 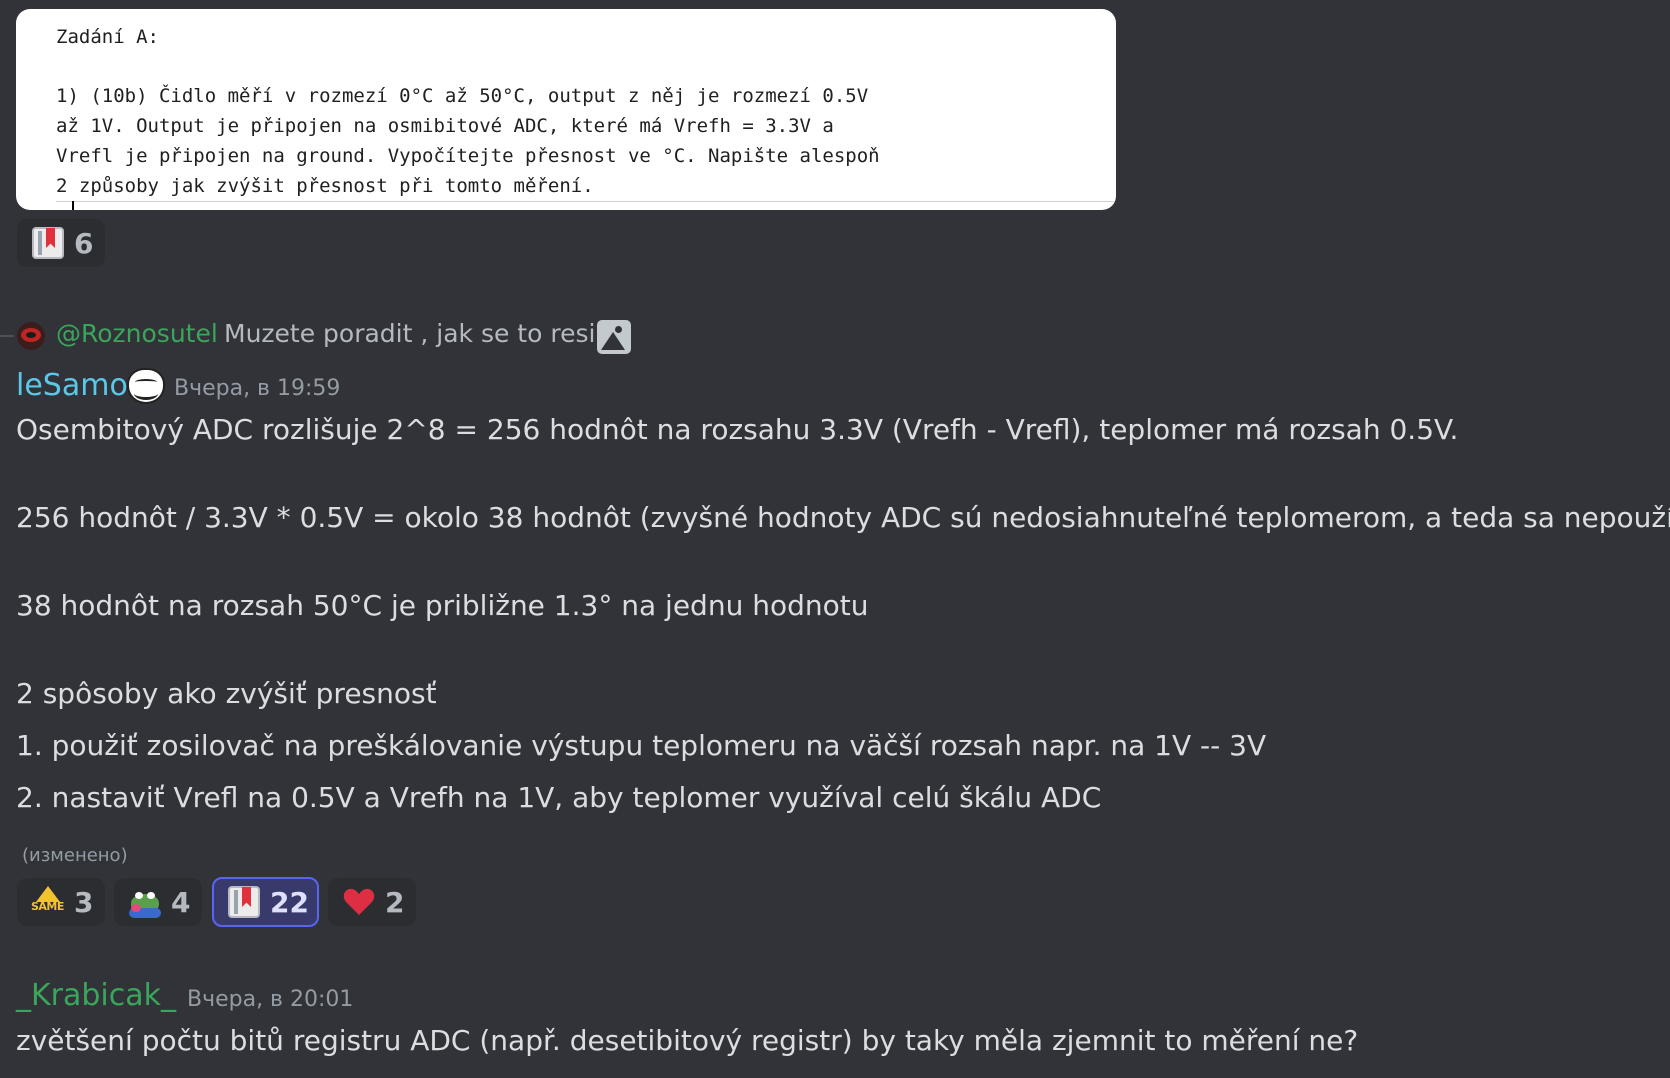 I want to click on reply-text: Muzete poradit , jak se to resi?, so click(x=416, y=333).